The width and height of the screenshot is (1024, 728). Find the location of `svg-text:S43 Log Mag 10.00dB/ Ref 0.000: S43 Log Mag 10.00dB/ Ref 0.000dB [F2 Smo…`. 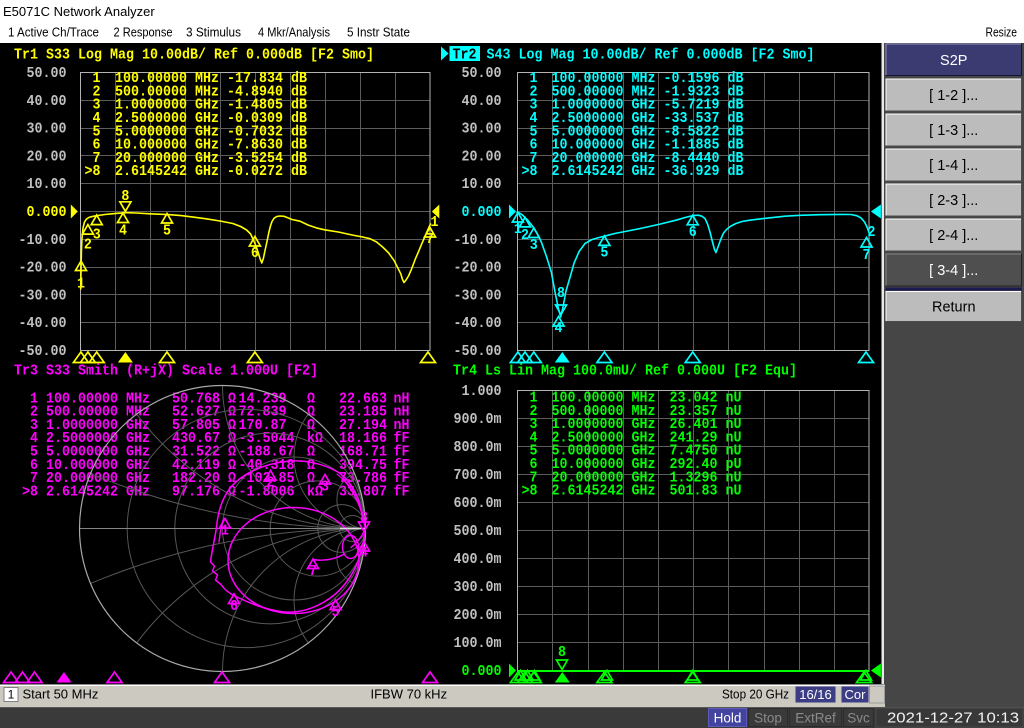

svg-text:S43 Log Mag 10.00dB/ Ref 0.000: S43 Log Mag 10.00dB/ Ref 0.000dB [F2 Smo… is located at coordinates (647, 55).